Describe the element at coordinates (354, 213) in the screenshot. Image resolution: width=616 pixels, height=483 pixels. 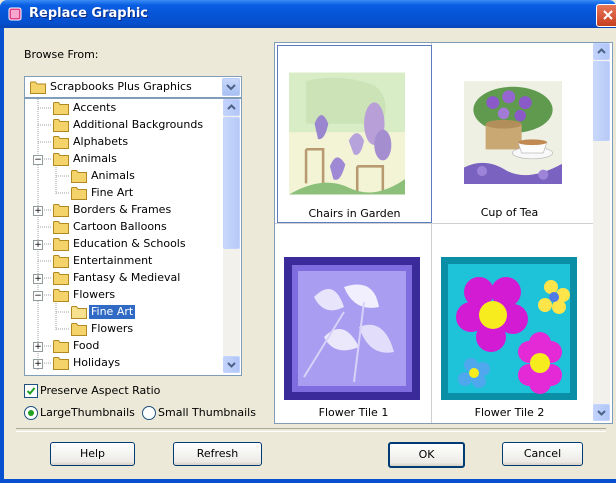
I see `gallery-item-caption: Chairs in Garden` at that location.